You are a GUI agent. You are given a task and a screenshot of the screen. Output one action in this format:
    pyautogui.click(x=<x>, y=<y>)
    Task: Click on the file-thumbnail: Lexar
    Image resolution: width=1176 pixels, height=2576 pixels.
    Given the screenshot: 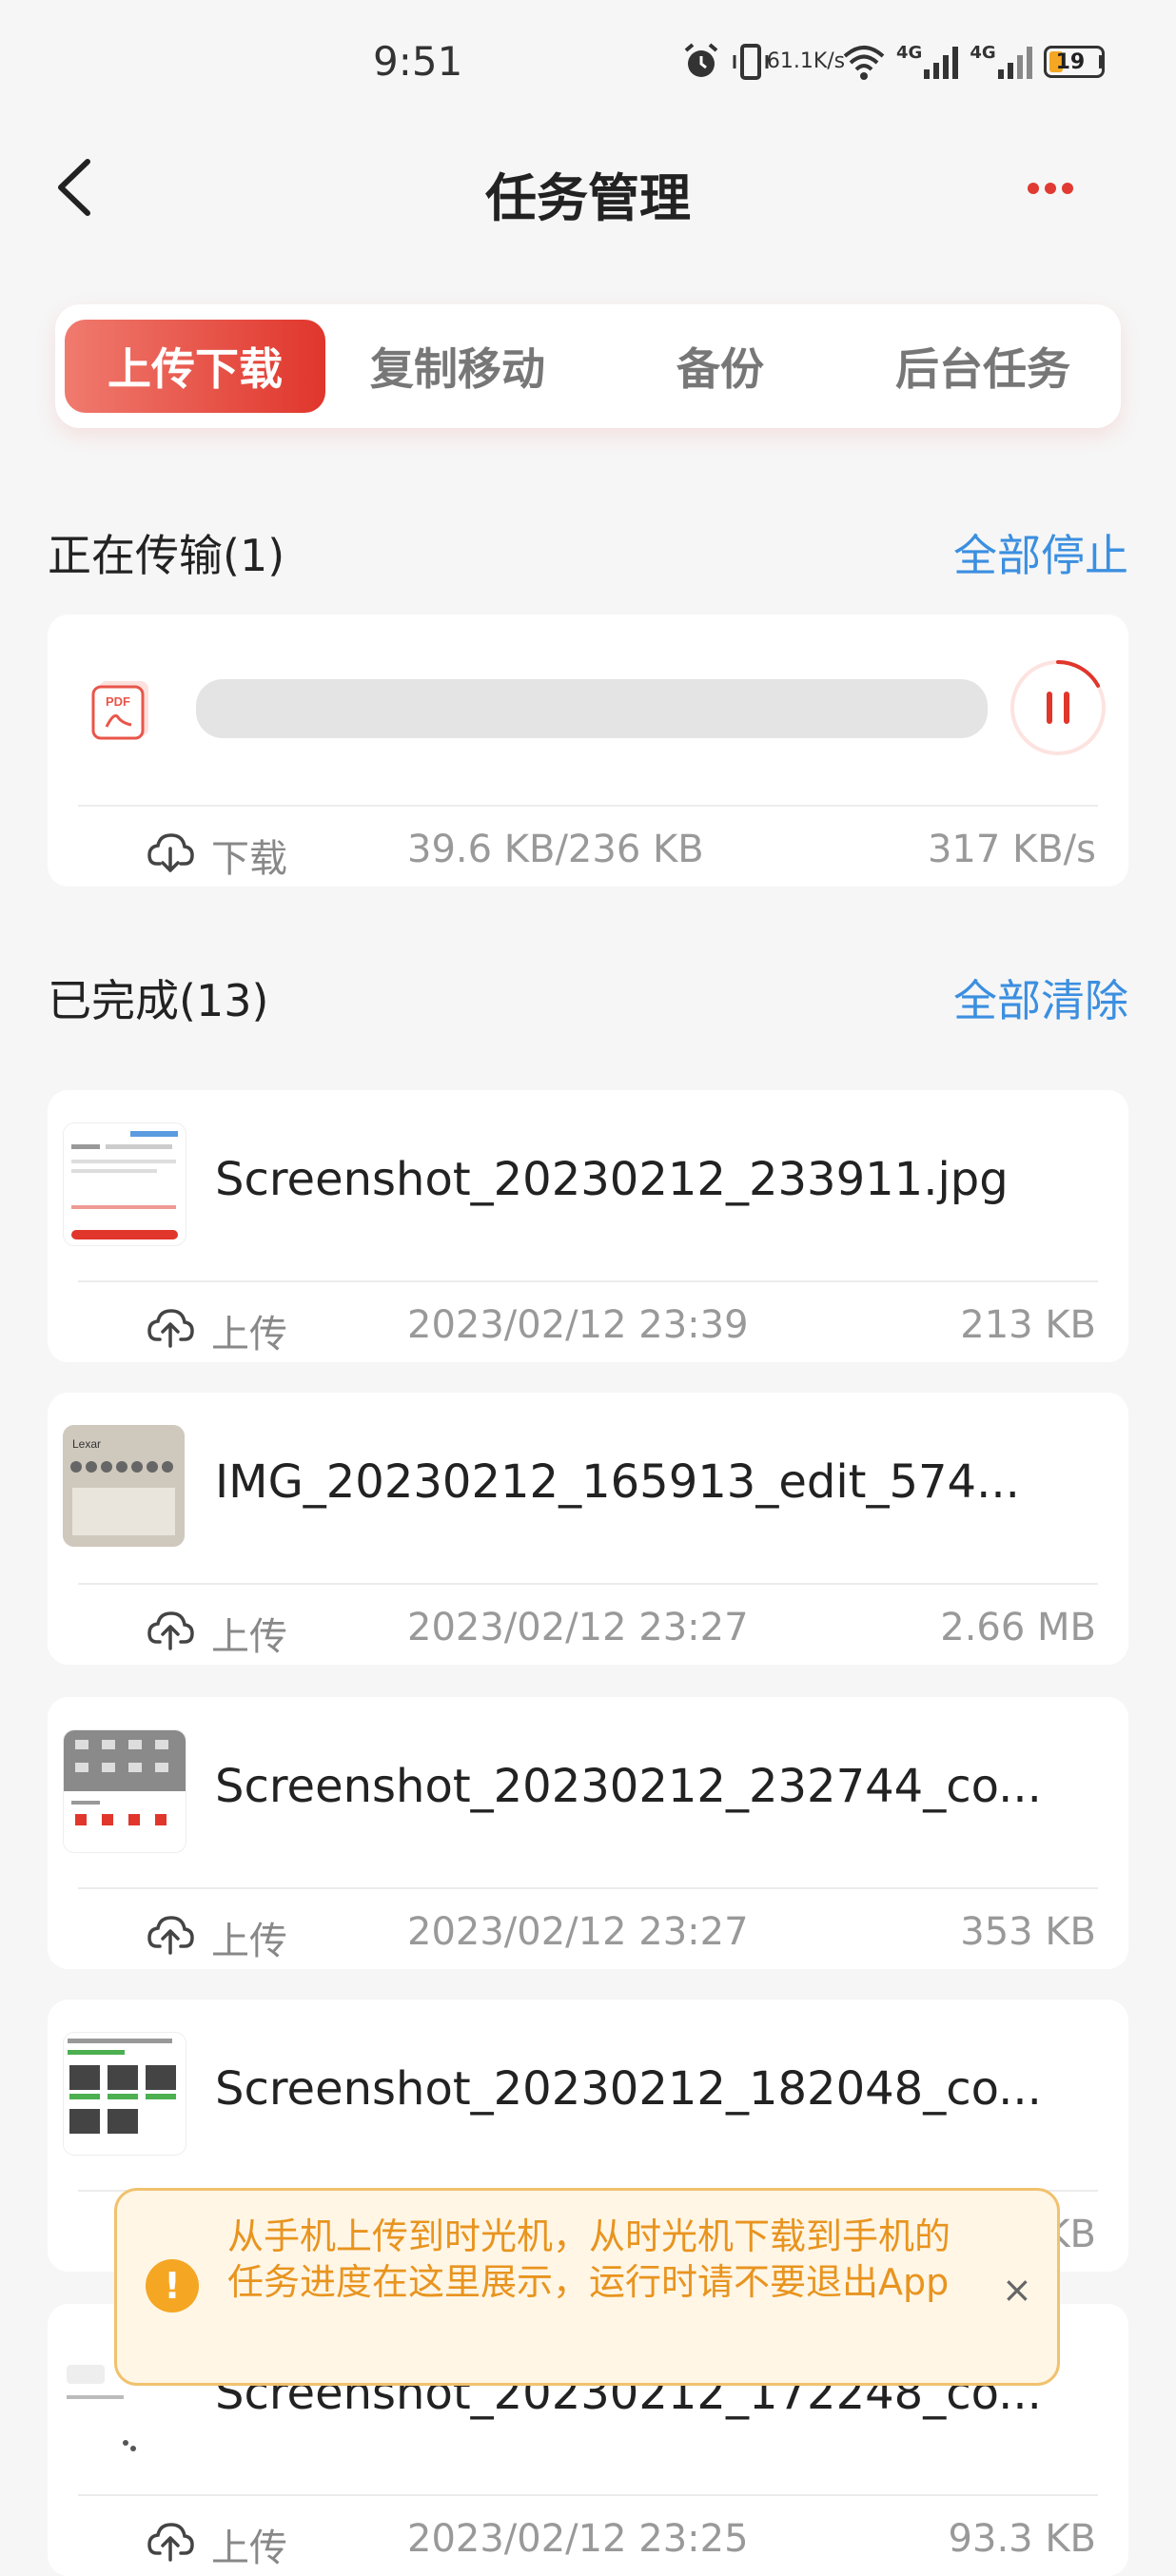 What is the action you would take?
    pyautogui.click(x=124, y=1486)
    